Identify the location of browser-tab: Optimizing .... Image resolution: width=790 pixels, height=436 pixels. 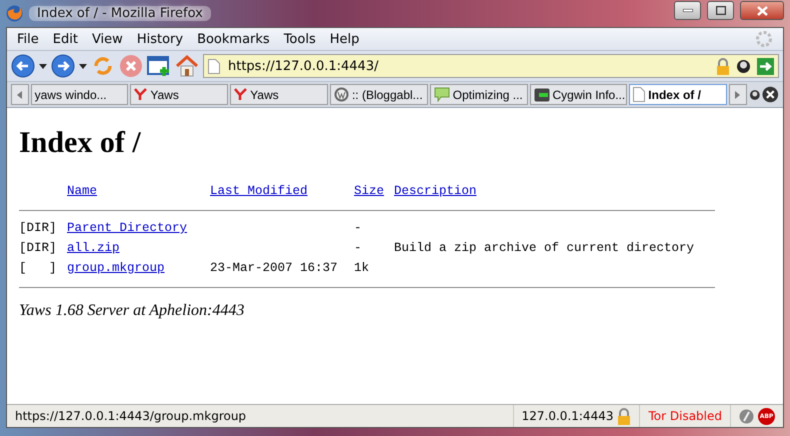
(479, 94).